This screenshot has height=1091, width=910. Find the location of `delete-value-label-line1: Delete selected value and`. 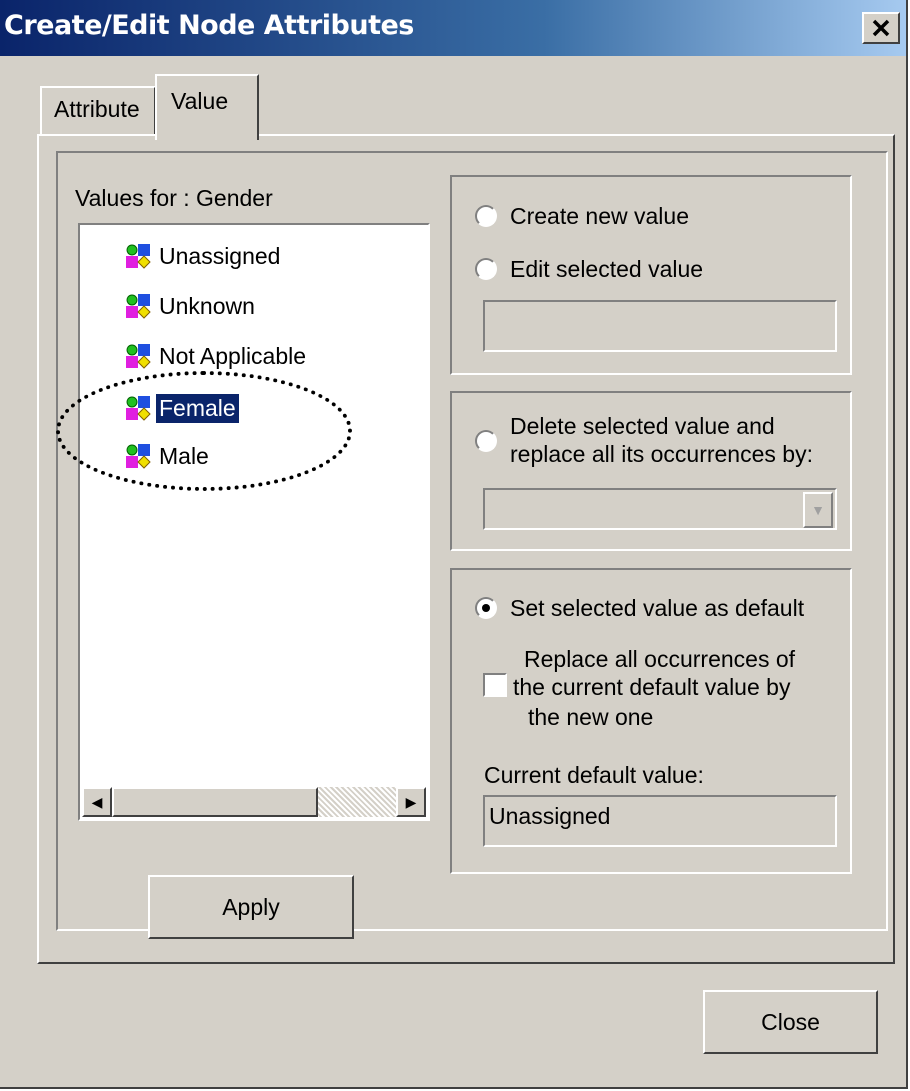

delete-value-label-line1: Delete selected value and is located at coordinates (642, 426).